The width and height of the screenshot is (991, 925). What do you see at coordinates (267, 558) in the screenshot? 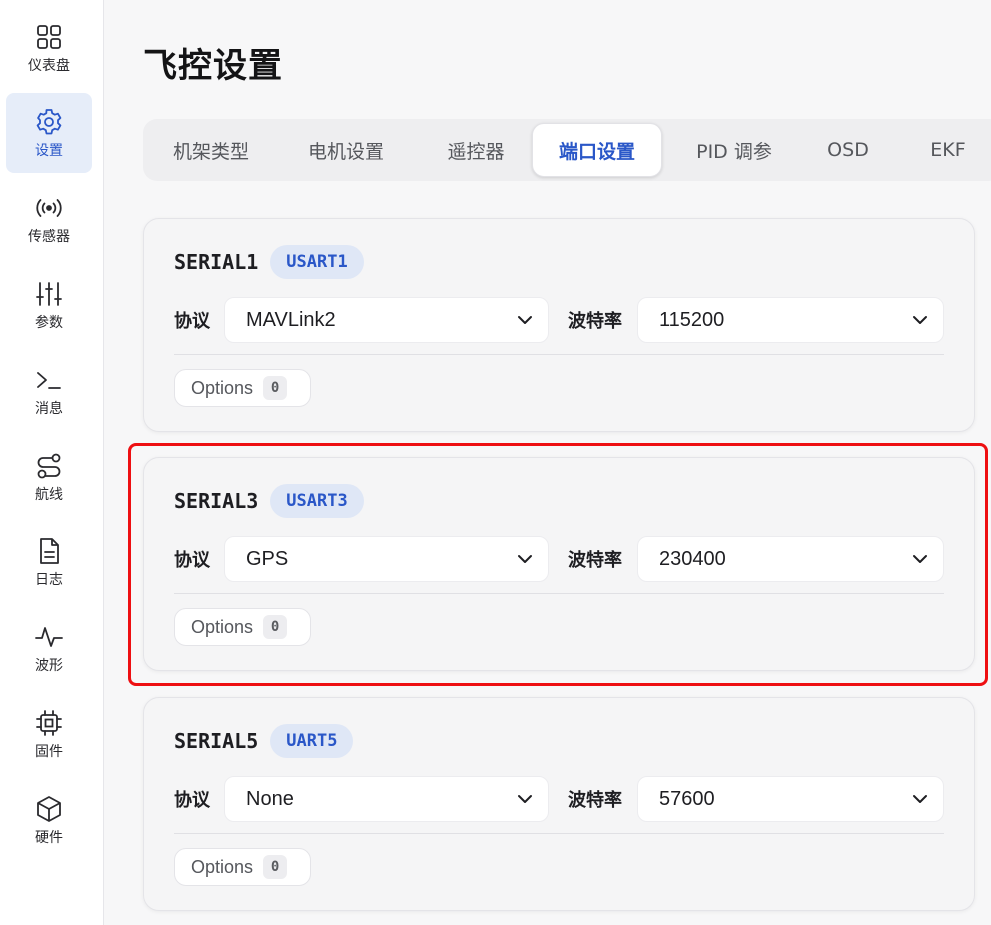
I see `protocol-value: GPS` at bounding box center [267, 558].